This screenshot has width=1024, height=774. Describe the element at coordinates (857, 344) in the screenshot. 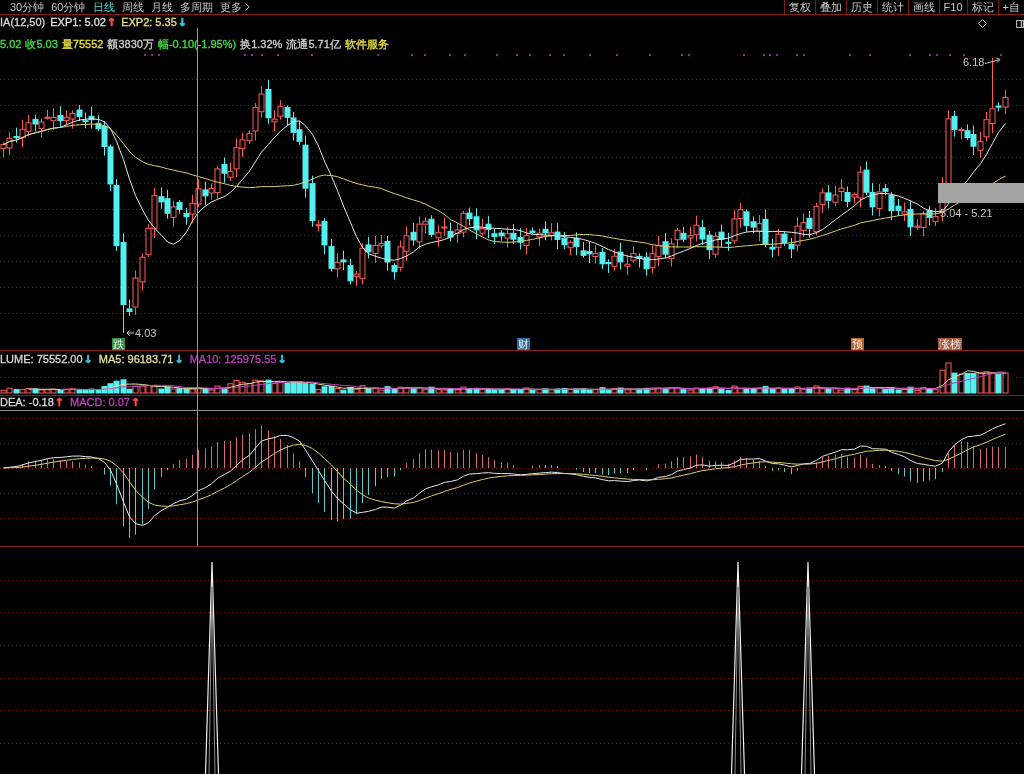

I see `event-tag: 预` at that location.